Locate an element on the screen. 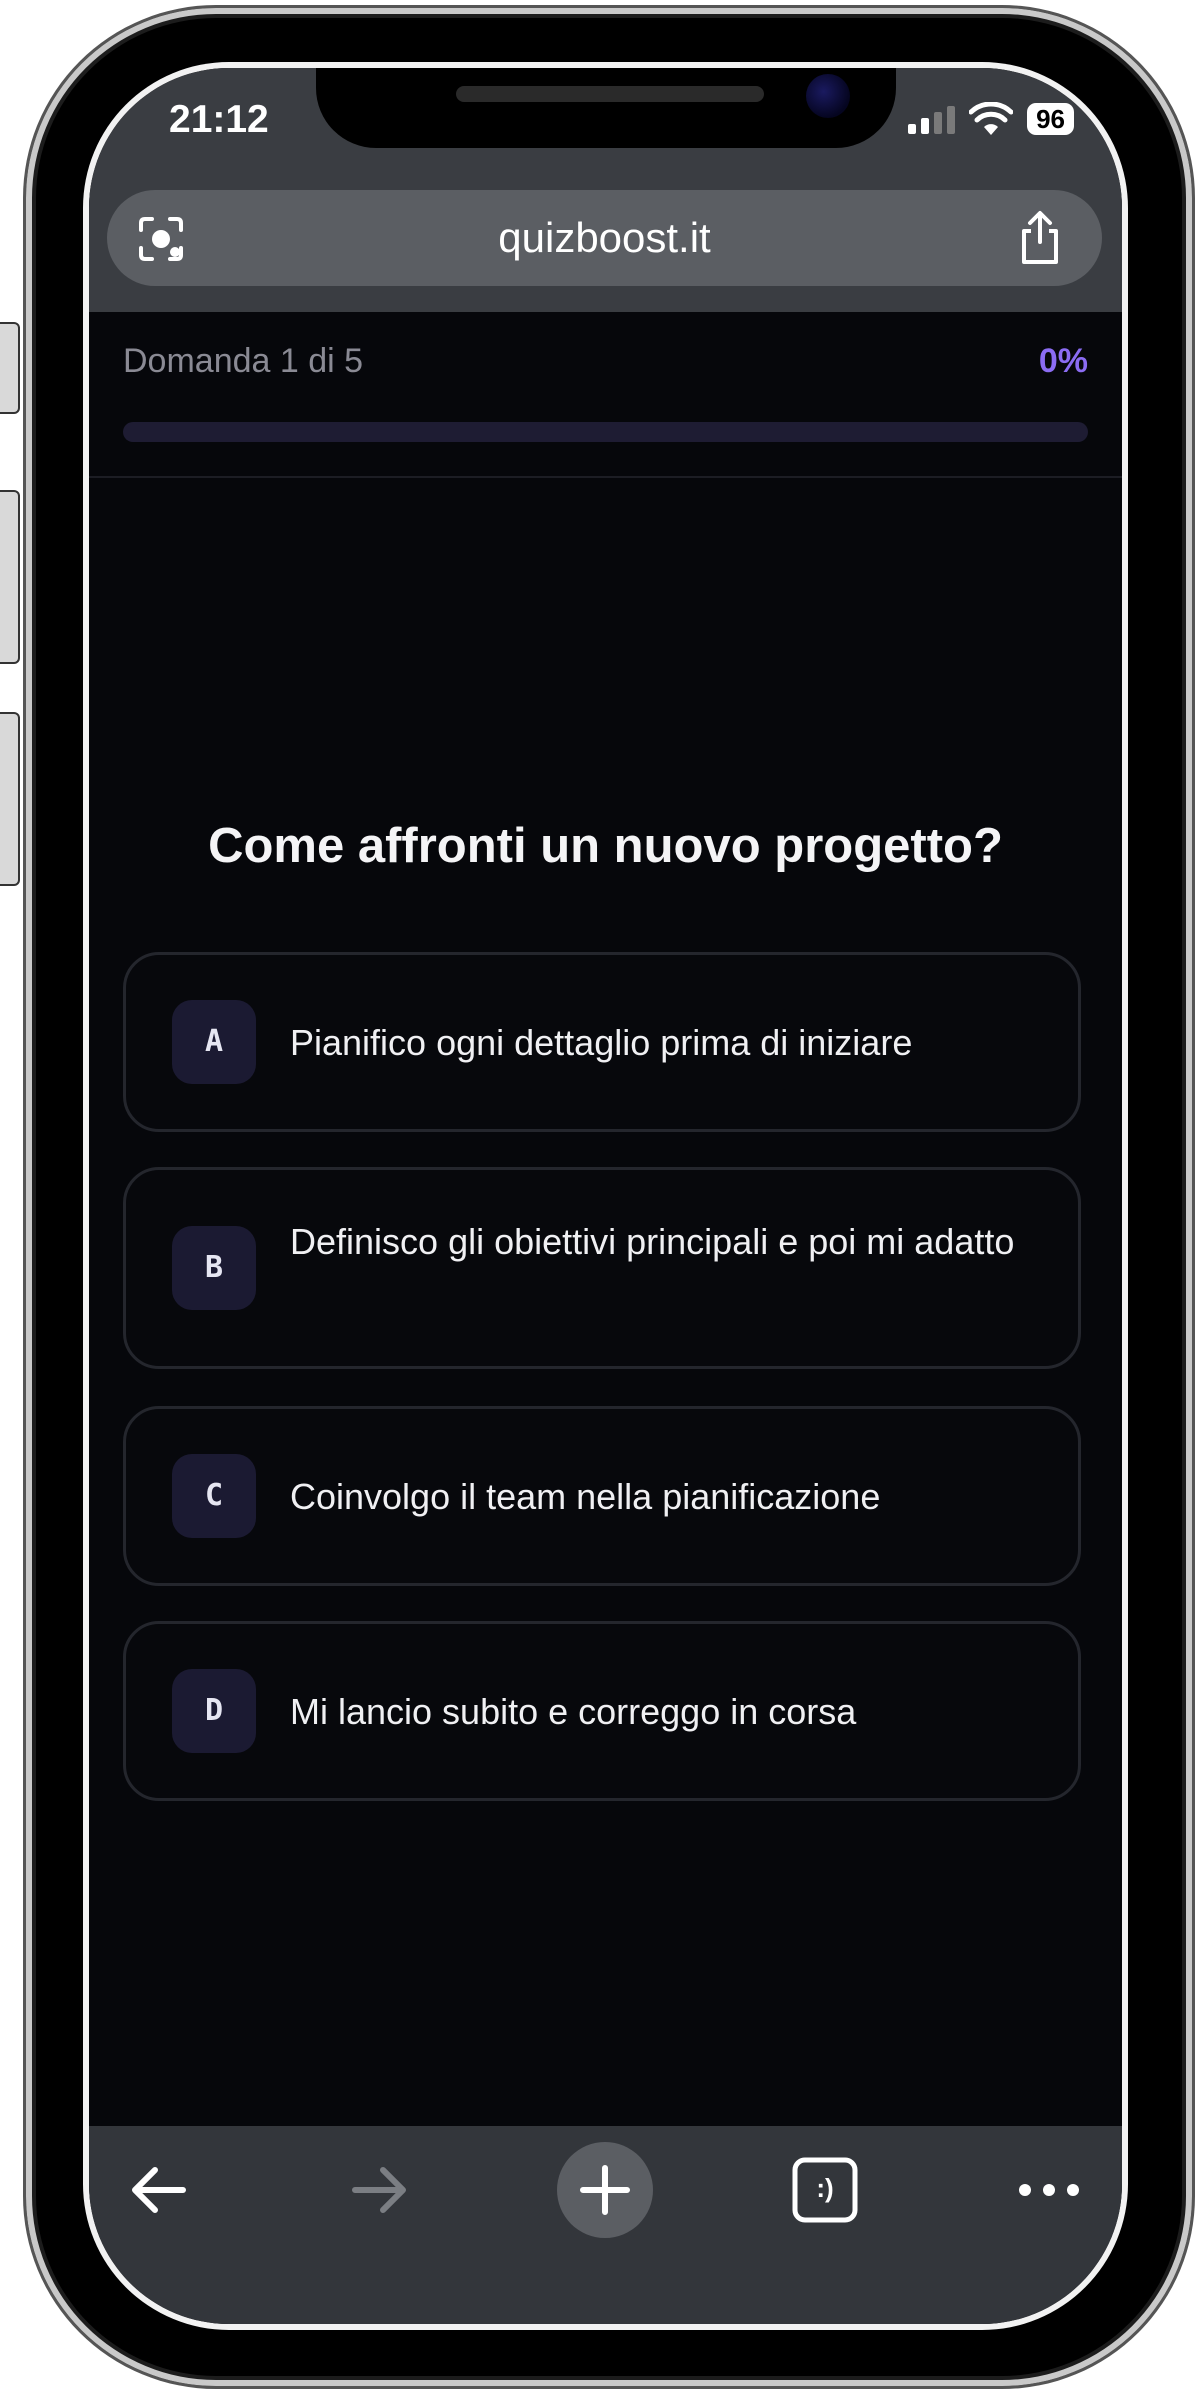 Image resolution: width=1200 pixels, height=2393 pixels. answer-text: Mi lancio subito e correggo in corsa is located at coordinates (573, 1711).